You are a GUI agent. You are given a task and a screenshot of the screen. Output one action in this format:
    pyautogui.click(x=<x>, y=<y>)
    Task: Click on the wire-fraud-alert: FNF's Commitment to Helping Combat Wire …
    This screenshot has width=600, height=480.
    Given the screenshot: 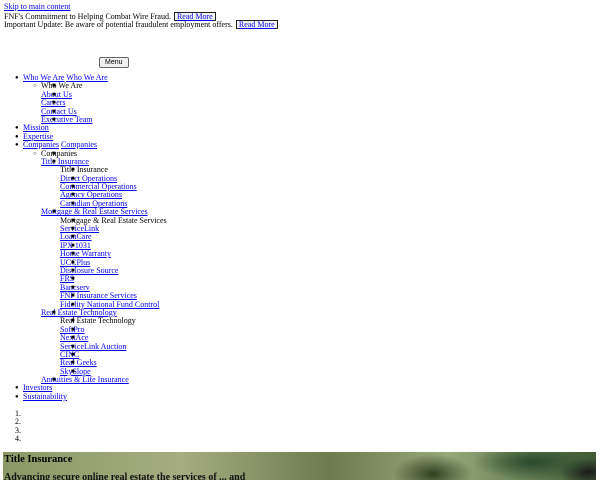 What is the action you would take?
    pyautogui.click(x=141, y=16)
    